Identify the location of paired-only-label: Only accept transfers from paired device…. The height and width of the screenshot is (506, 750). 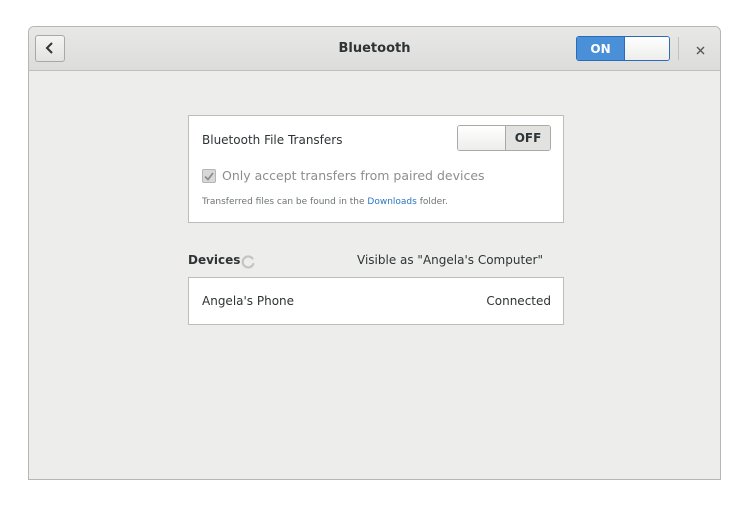
(353, 175).